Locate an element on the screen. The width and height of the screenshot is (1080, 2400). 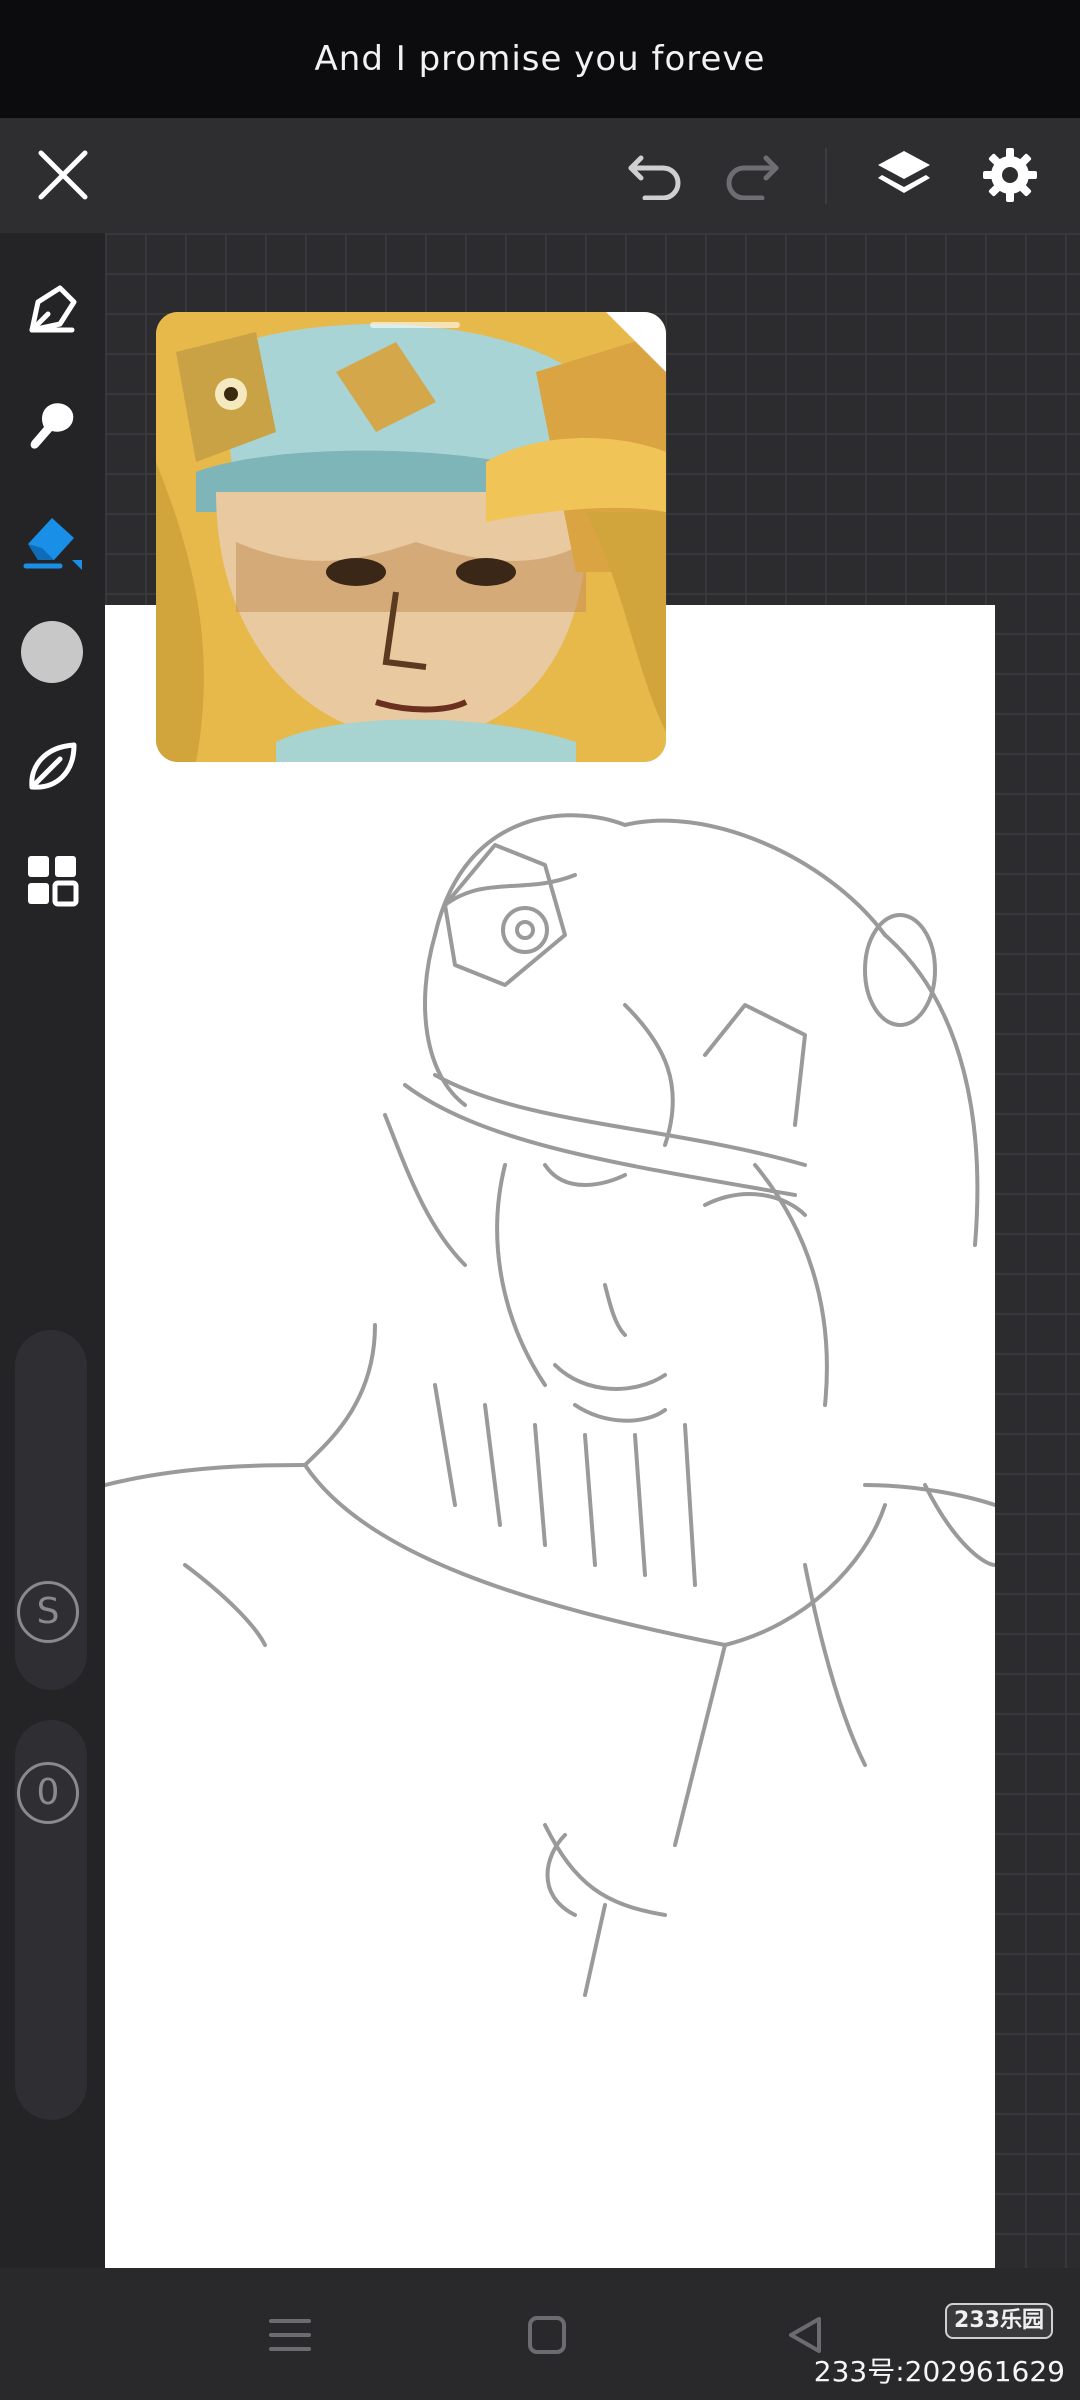
color-picker-button is located at coordinates (52, 652).